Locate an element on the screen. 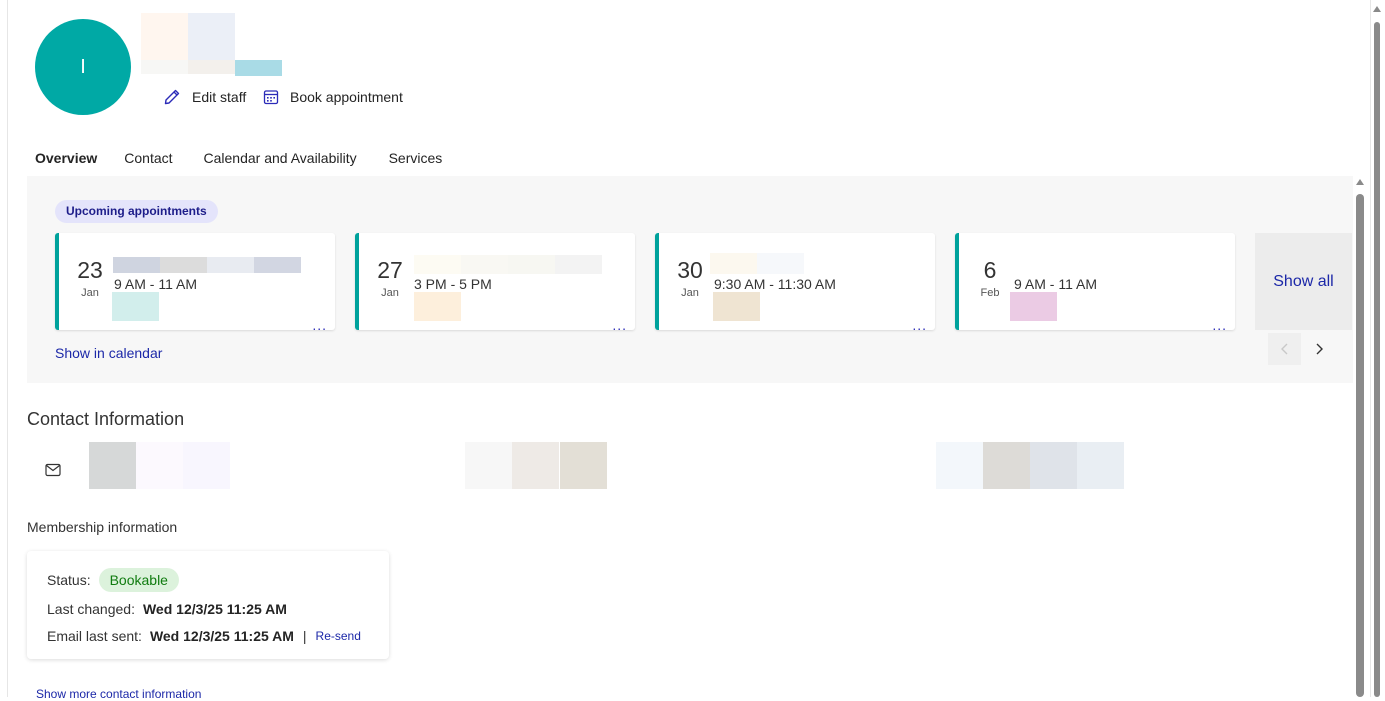 Image resolution: width=1385 pixels, height=701 pixels. status-row: Status: Bookable is located at coordinates (113, 580).